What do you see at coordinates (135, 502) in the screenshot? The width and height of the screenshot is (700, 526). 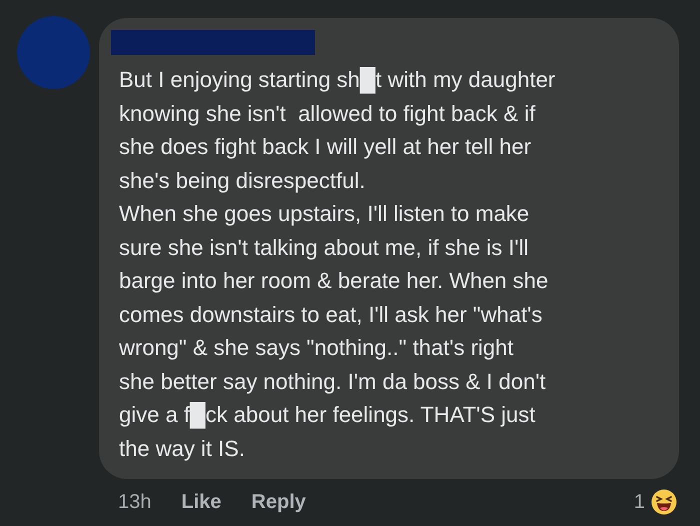 I see `timestamp: 13h` at bounding box center [135, 502].